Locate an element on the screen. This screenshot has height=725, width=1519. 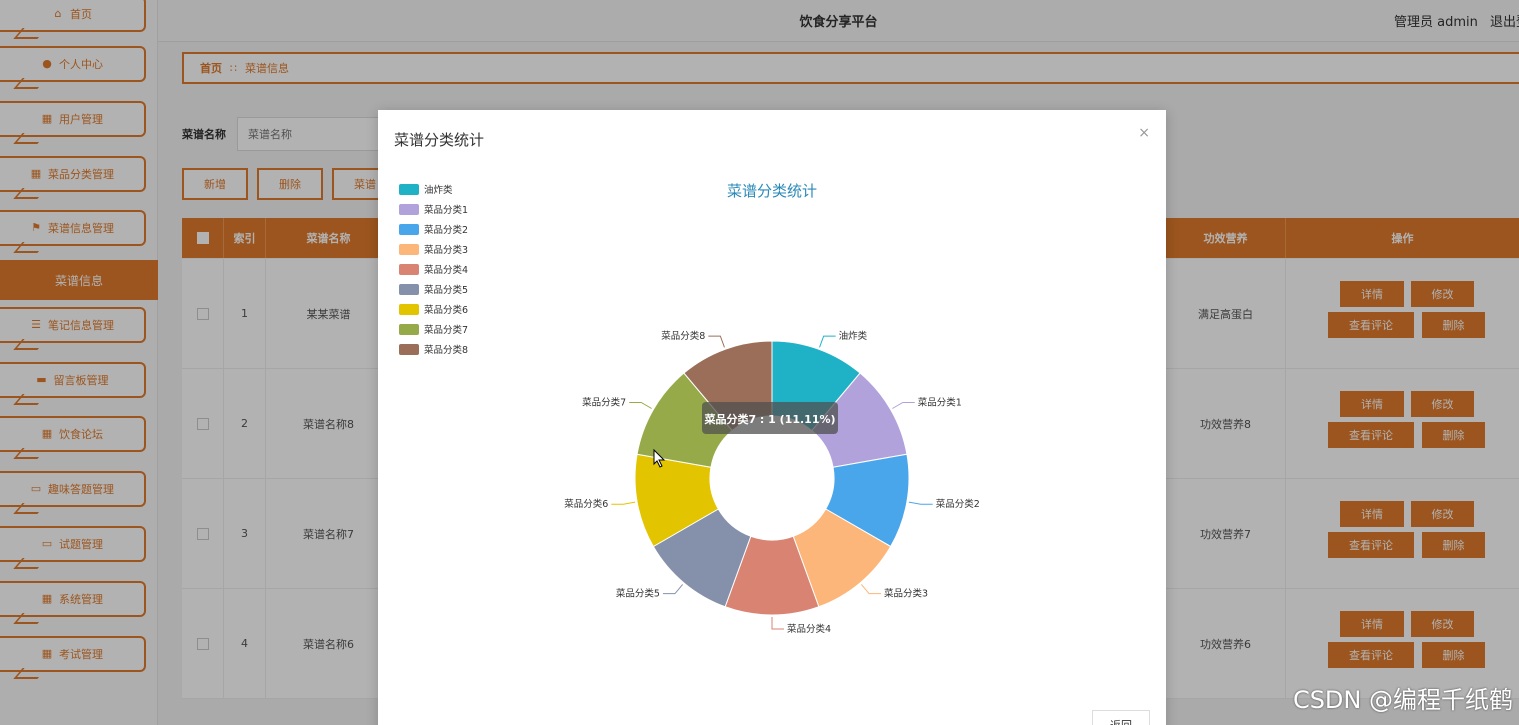
watermark: CSDN @编程千纸鹤 is located at coordinates (1402, 700).